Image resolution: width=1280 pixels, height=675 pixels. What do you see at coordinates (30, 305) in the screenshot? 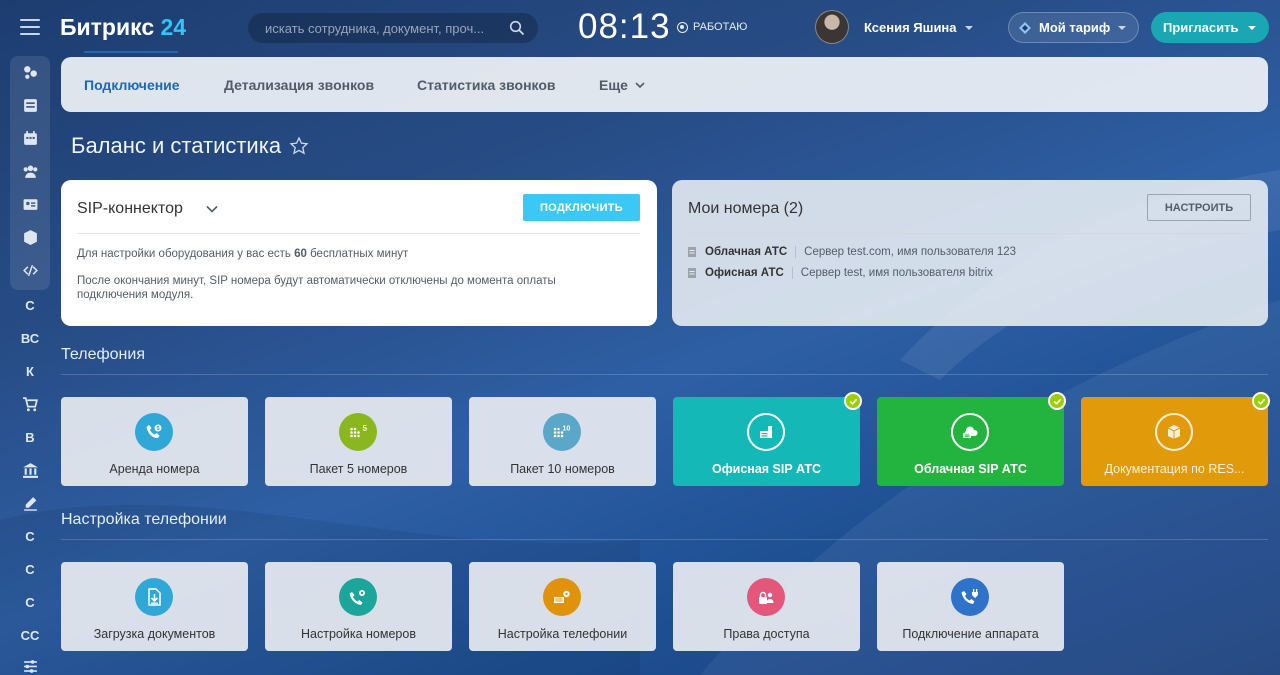
I see `sidebar-item-c1: С` at bounding box center [30, 305].